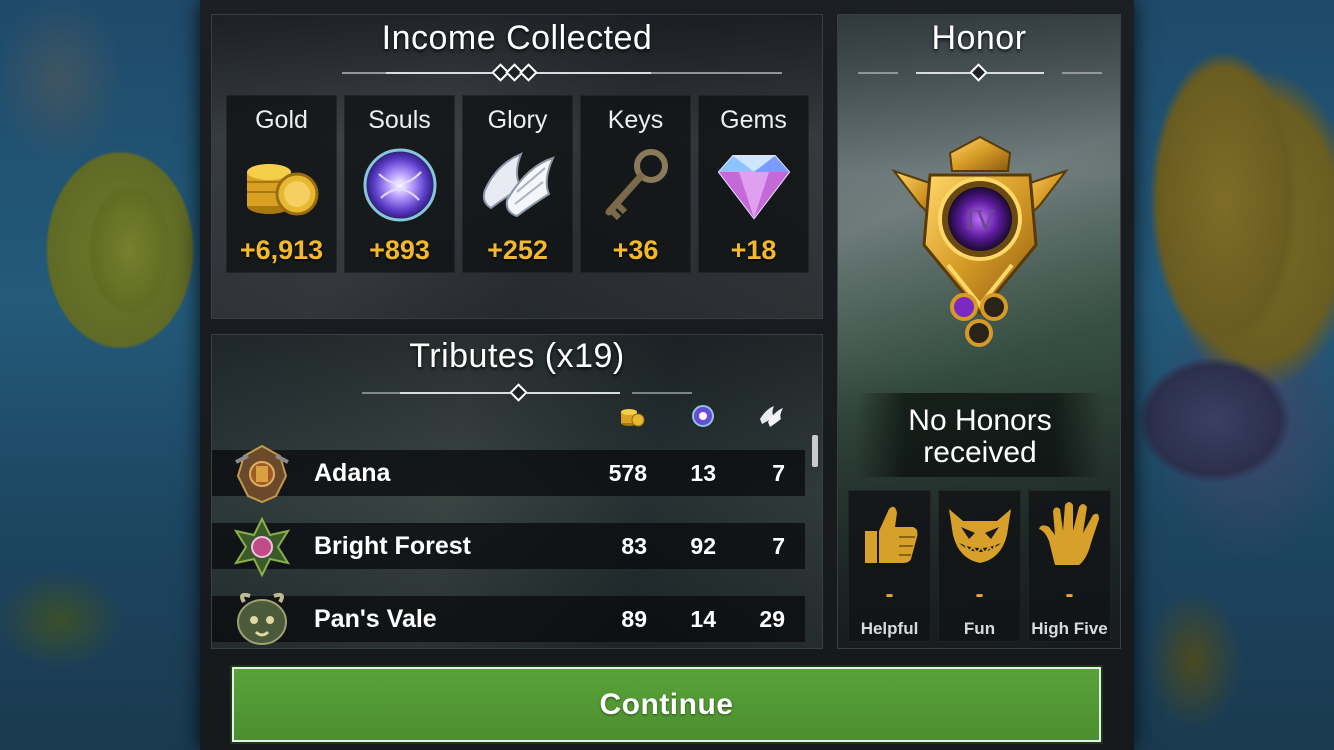 The width and height of the screenshot is (1334, 750). Describe the element at coordinates (703, 546) in the screenshot. I see `tribute-souls: 92` at that location.